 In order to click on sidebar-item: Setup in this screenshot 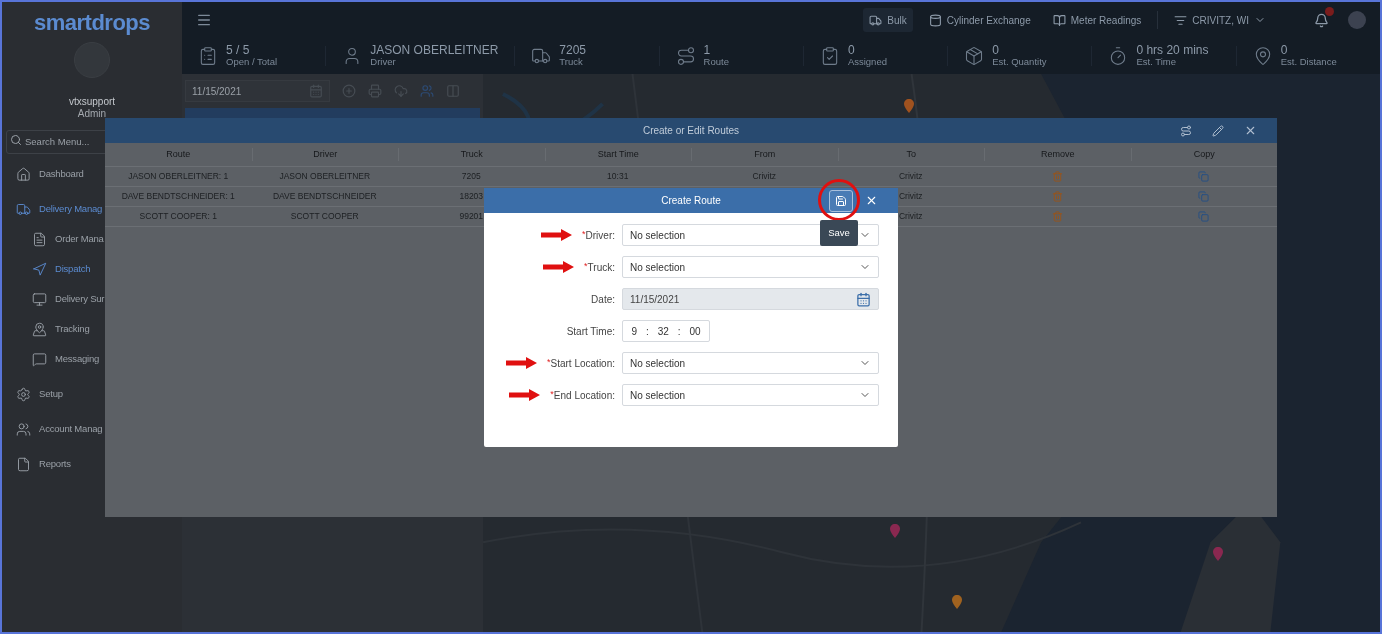, I will do `click(92, 394)`.